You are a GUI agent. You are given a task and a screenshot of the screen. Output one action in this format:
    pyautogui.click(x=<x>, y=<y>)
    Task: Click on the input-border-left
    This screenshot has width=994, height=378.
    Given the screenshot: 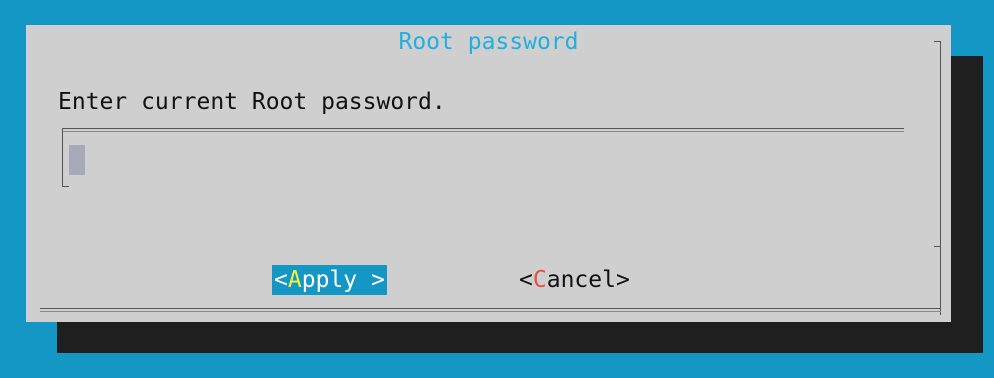 What is the action you would take?
    pyautogui.click(x=62, y=157)
    